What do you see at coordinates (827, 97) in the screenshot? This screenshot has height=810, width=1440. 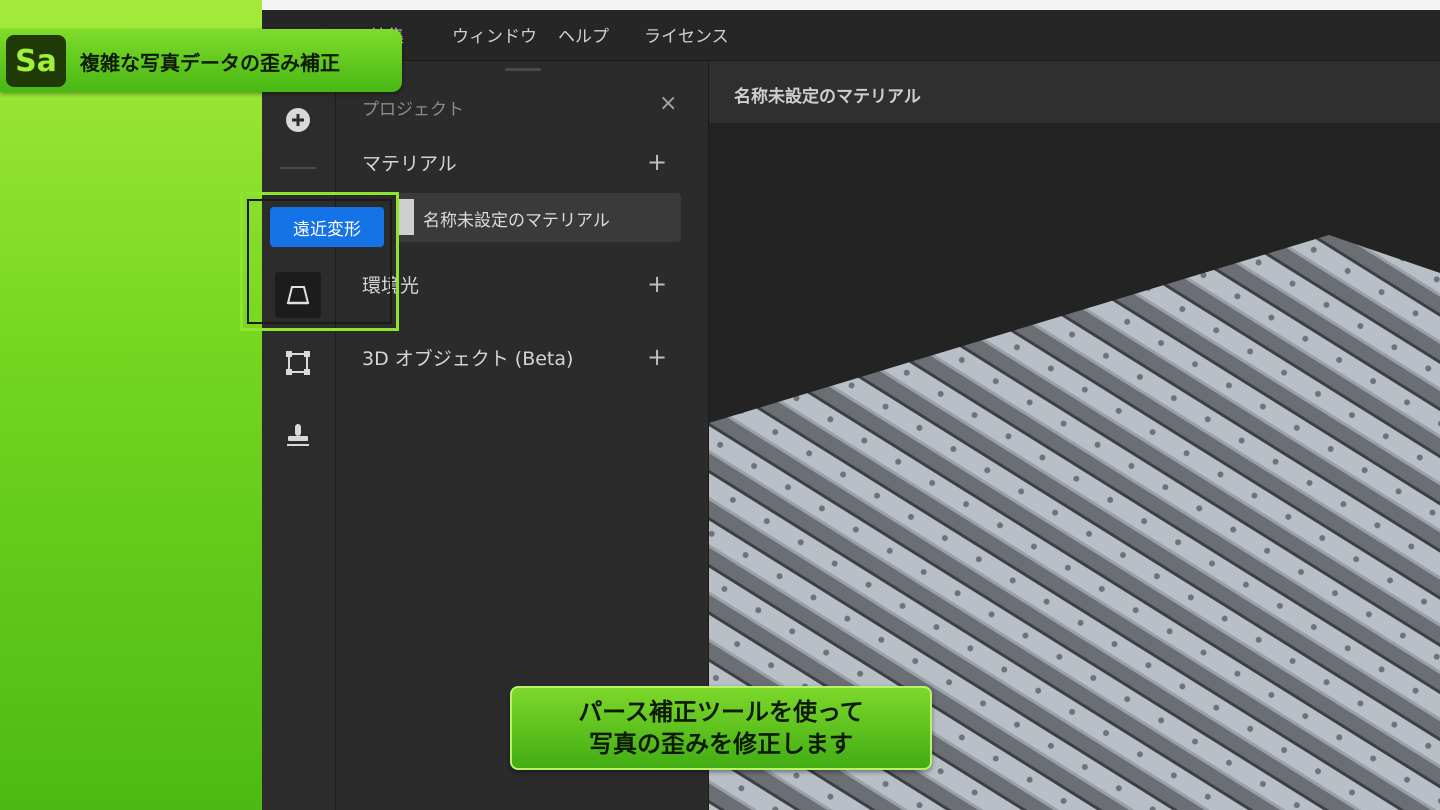 I see `viewport-title: 名称未設定のマテリアル` at bounding box center [827, 97].